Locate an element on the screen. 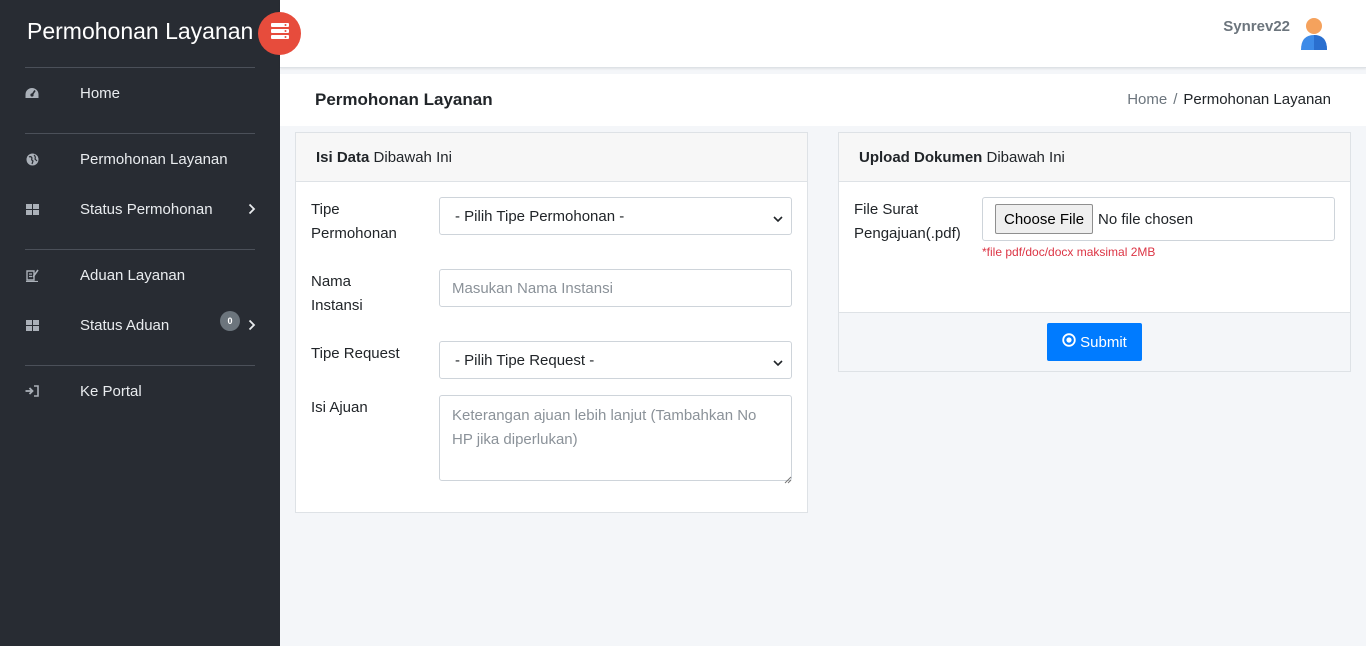 The height and width of the screenshot is (646, 1366). dot-circle-icon is located at coordinates (1069, 342).